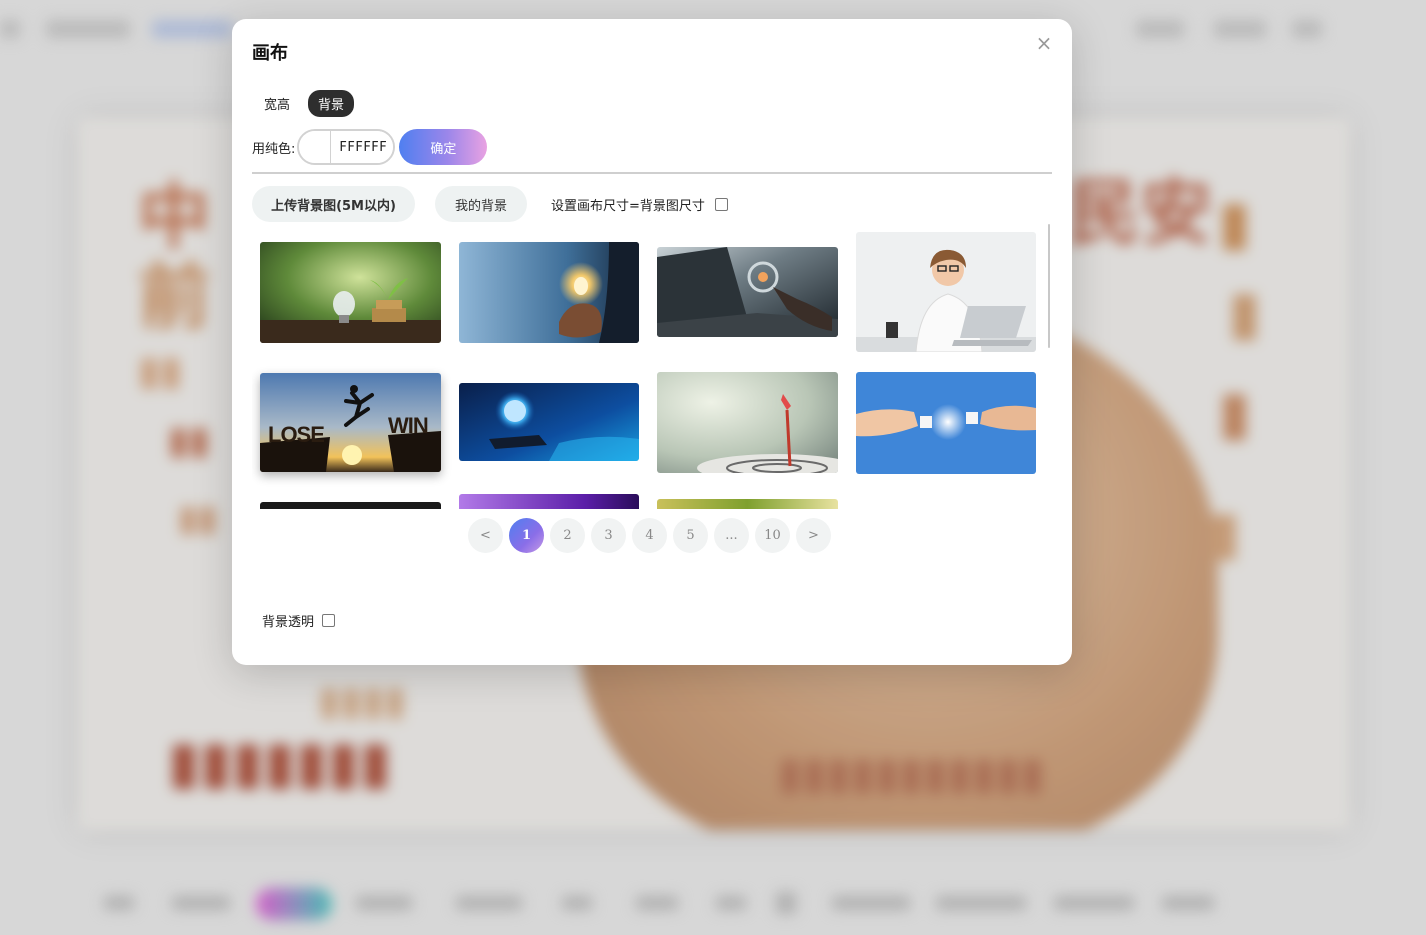 This screenshot has width=1426, height=935. What do you see at coordinates (813, 535) in the screenshot?
I see `next-page-button: >` at bounding box center [813, 535].